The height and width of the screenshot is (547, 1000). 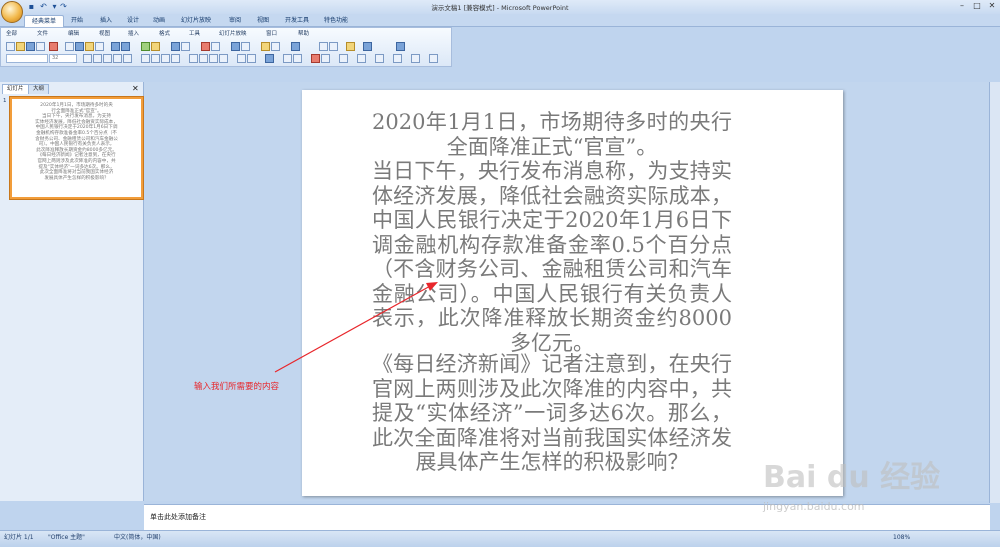 What do you see at coordinates (237, 387) in the screenshot?
I see `annotation-label: 输入我们所需要的内容` at bounding box center [237, 387].